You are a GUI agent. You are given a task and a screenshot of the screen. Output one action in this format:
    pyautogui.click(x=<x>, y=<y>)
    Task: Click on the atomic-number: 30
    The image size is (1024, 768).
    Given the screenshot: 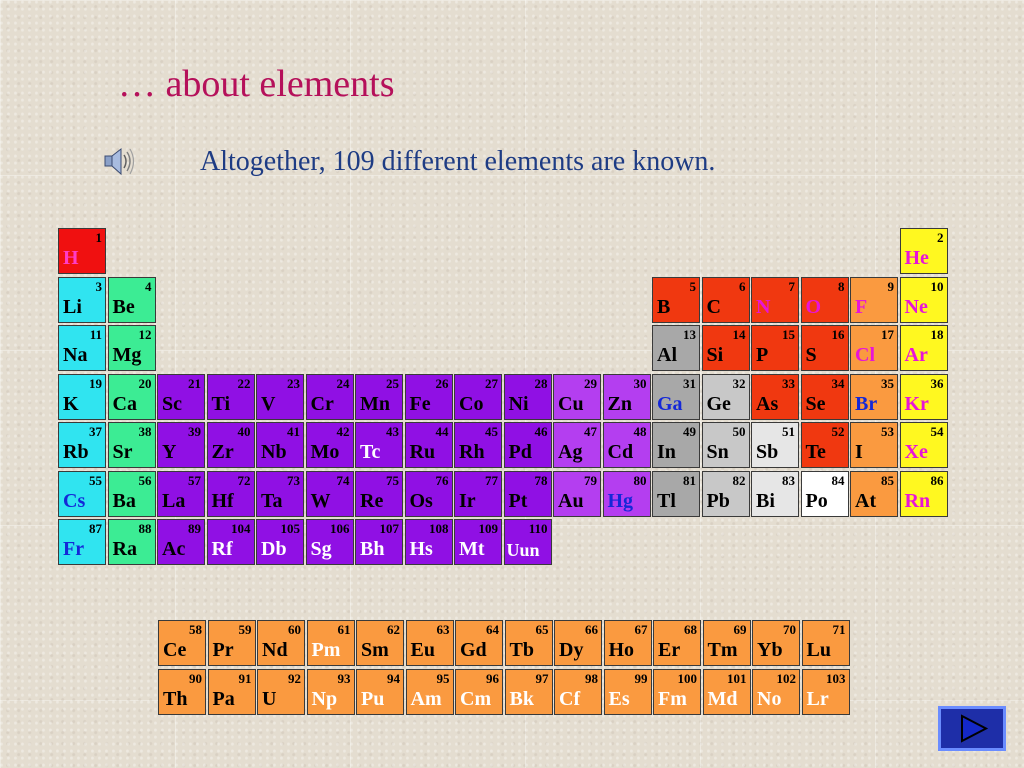 What is the action you would take?
    pyautogui.click(x=640, y=383)
    